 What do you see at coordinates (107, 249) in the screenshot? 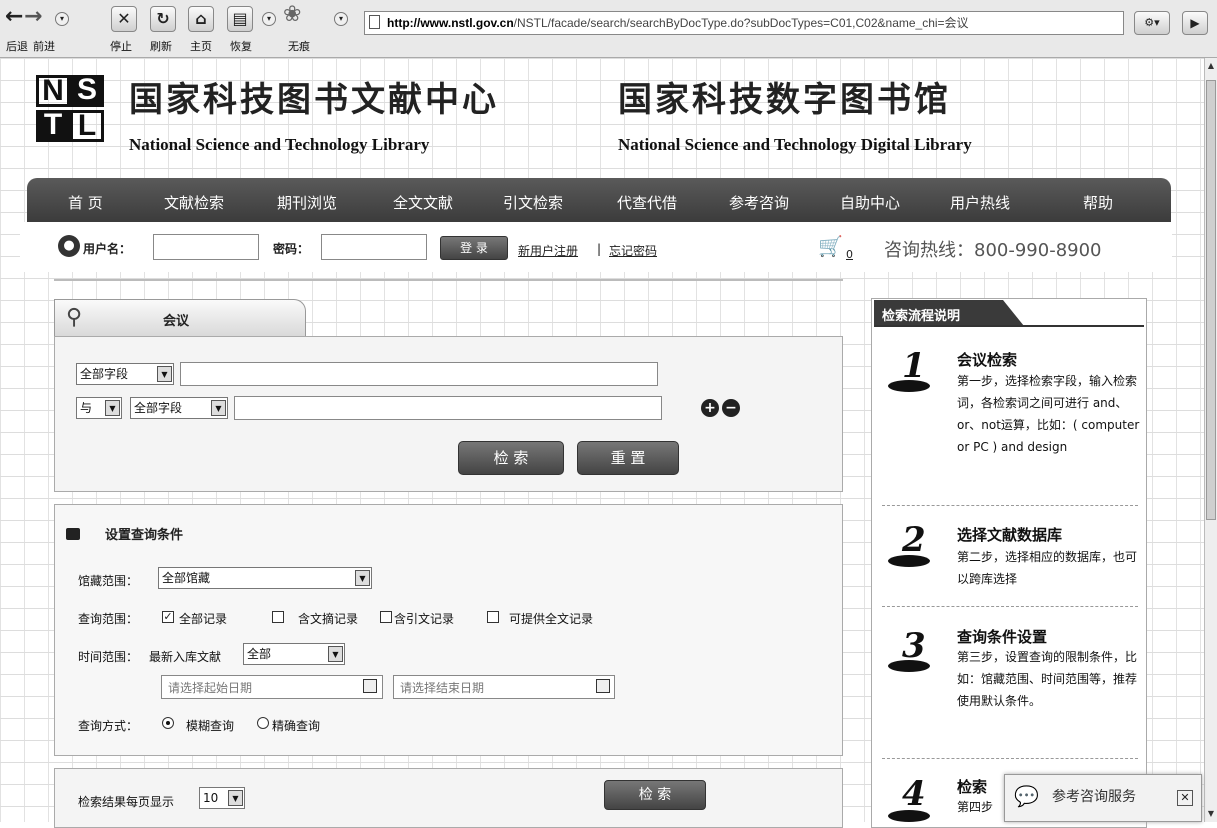
I see `username-label: 用户名：` at bounding box center [107, 249].